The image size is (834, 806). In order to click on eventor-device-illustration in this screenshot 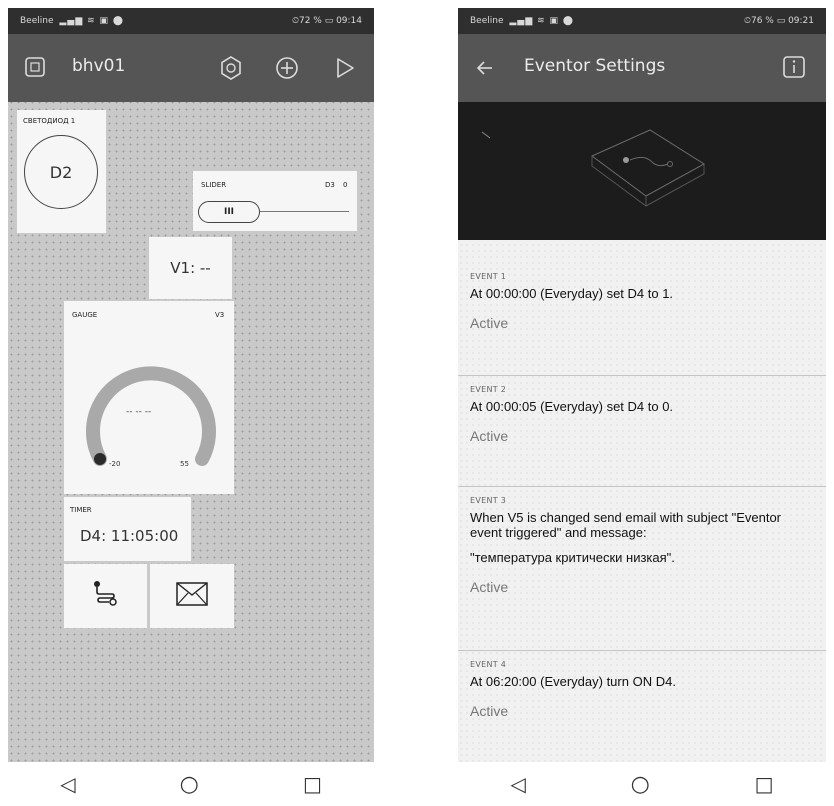, I will do `click(593, 168)`.